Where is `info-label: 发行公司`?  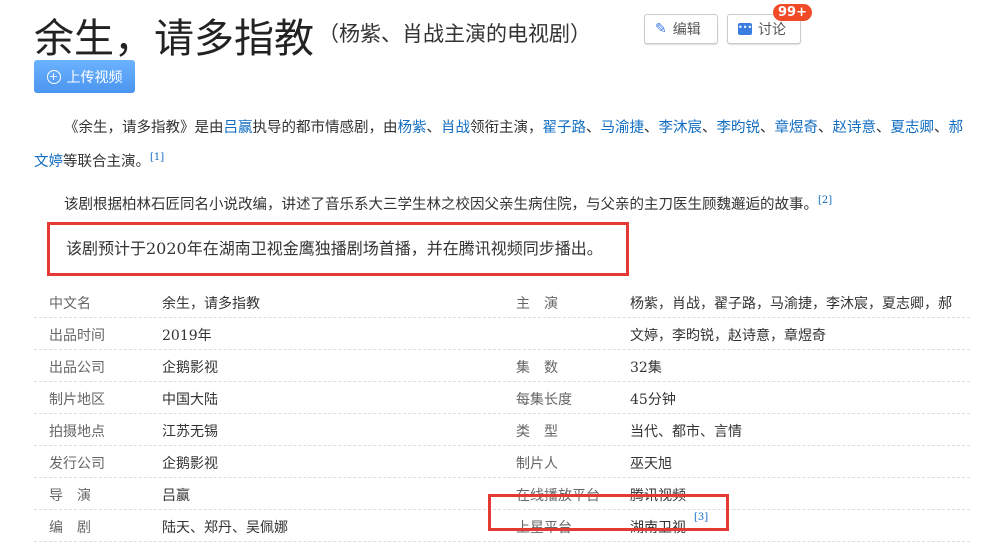 info-label: 发行公司 is located at coordinates (77, 464).